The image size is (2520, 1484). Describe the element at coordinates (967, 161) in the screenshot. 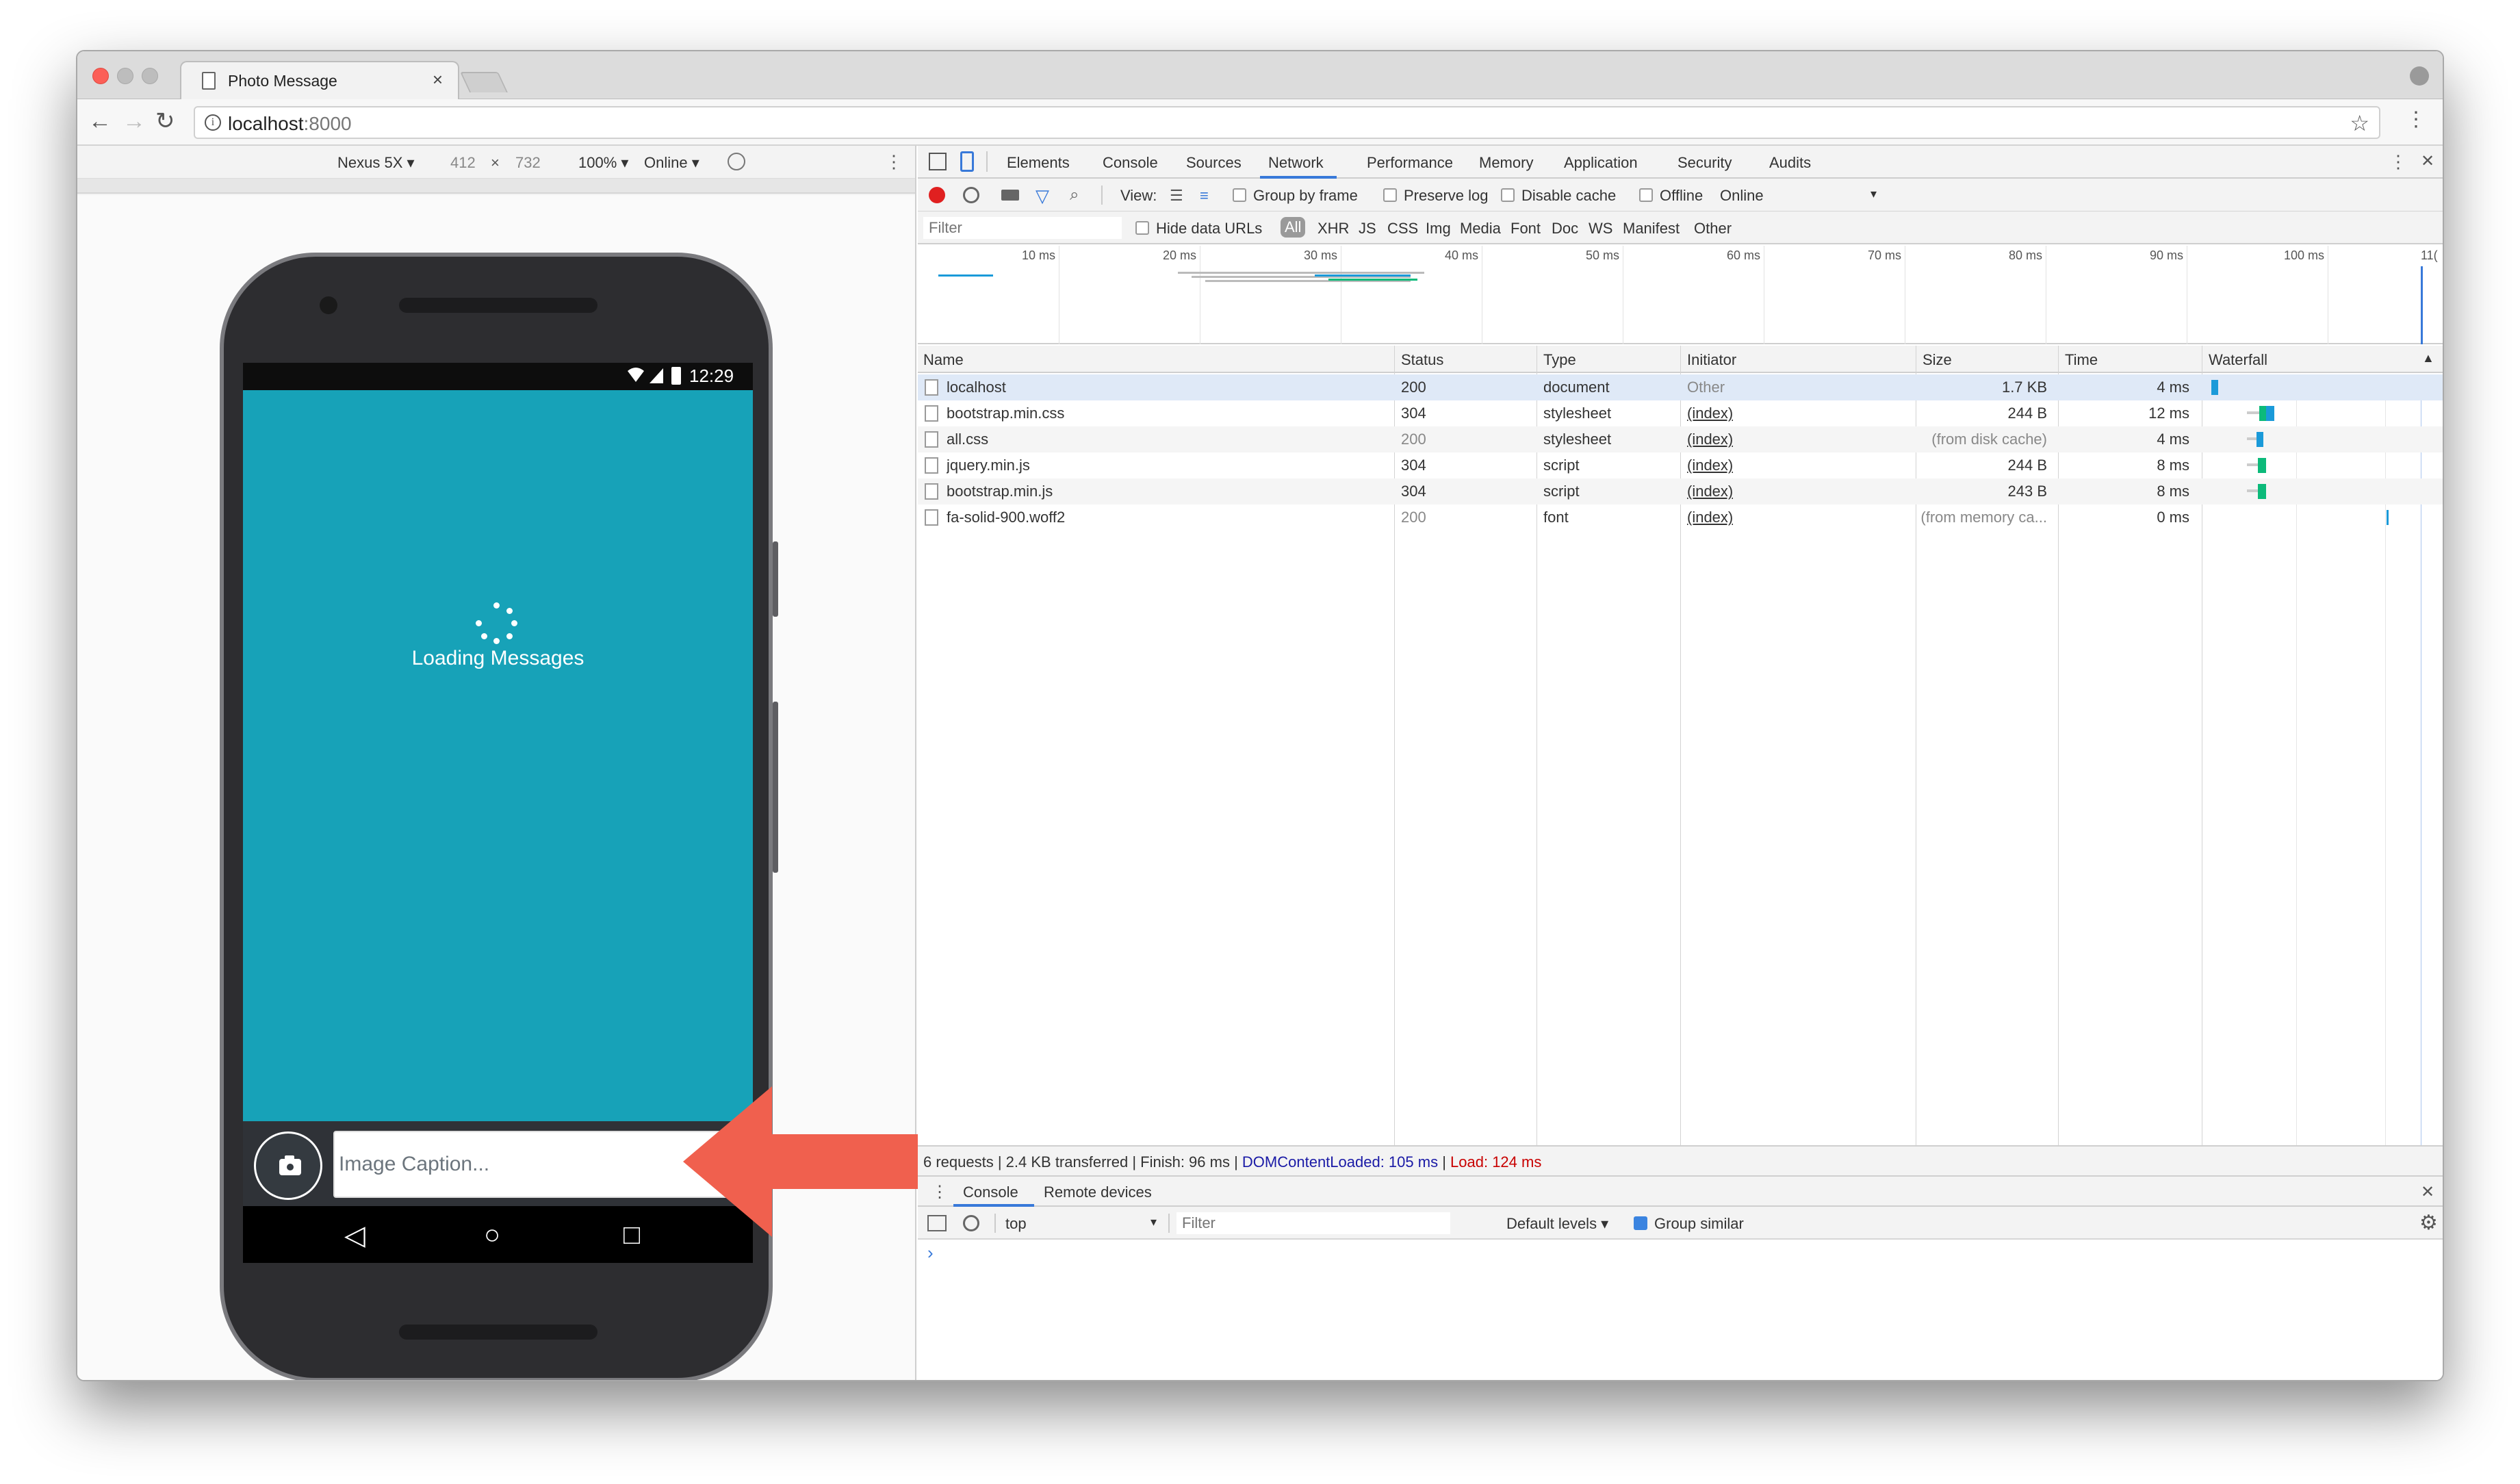

I see `device-toggle-icon` at that location.